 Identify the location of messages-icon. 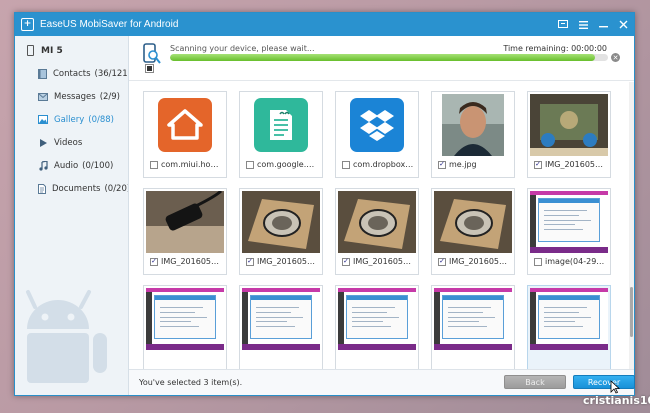
(43, 97).